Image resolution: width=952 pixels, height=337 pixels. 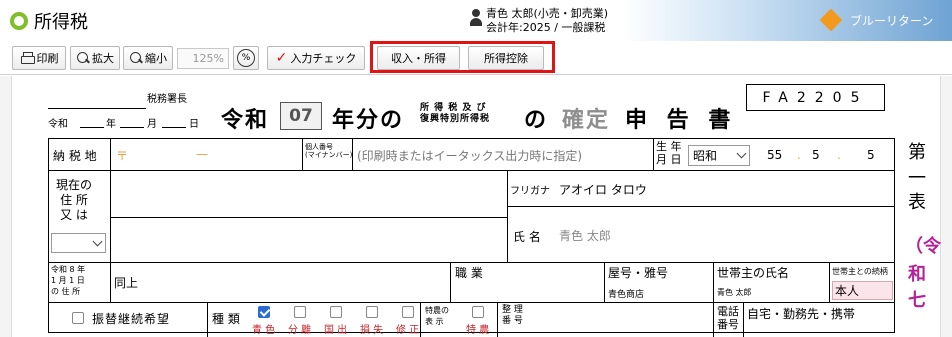 What do you see at coordinates (92, 127) in the screenshot?
I see `date-year-blank` at bounding box center [92, 127].